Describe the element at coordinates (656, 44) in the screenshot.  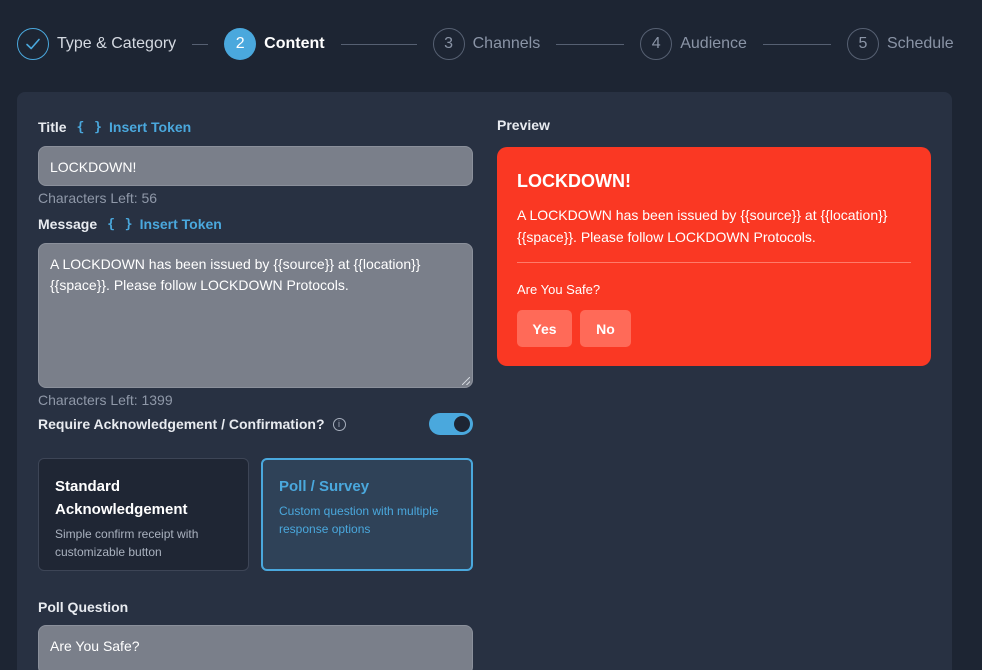
I see `step-number: 4` at that location.